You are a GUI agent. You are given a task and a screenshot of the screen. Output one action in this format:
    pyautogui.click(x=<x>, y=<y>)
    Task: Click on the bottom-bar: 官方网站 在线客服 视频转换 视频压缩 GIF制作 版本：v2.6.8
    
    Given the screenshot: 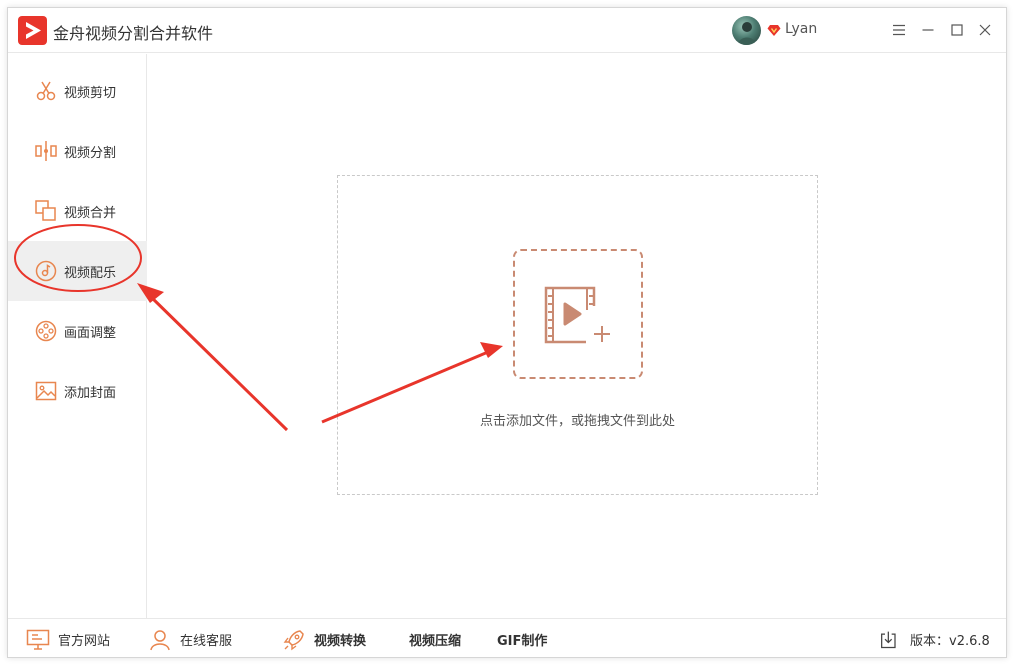 What is the action you would take?
    pyautogui.click(x=507, y=637)
    